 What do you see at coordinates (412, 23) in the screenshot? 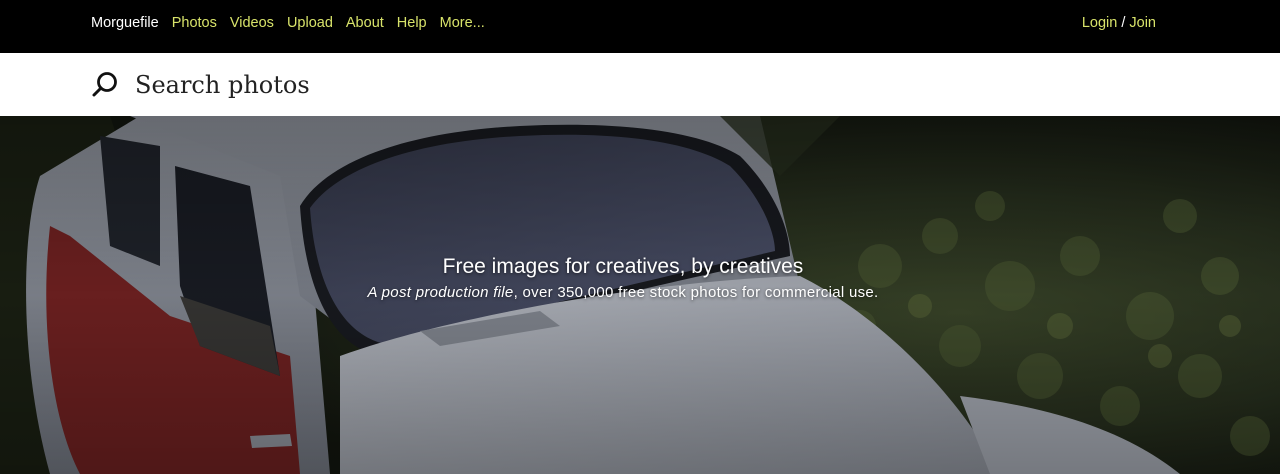
I see `nav-link-help: Help` at bounding box center [412, 23].